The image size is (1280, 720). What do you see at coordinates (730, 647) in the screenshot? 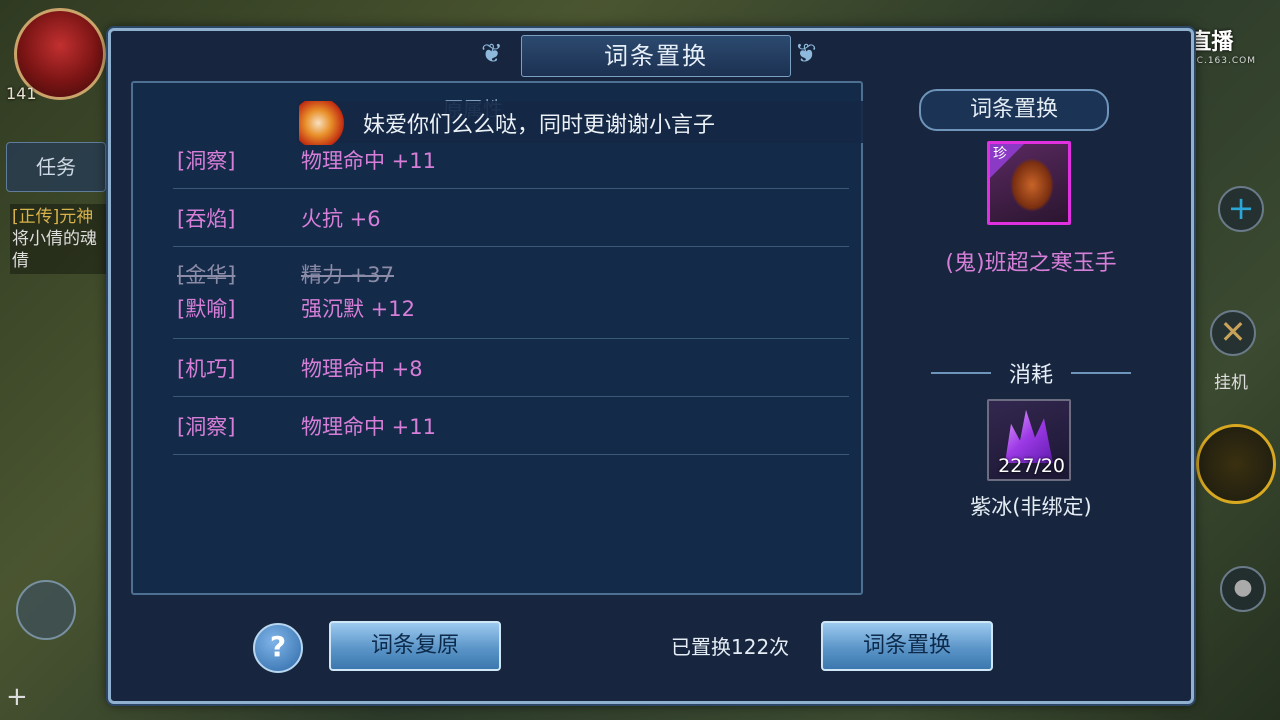
I see `swap-count-text: 已置换122次` at bounding box center [730, 647].